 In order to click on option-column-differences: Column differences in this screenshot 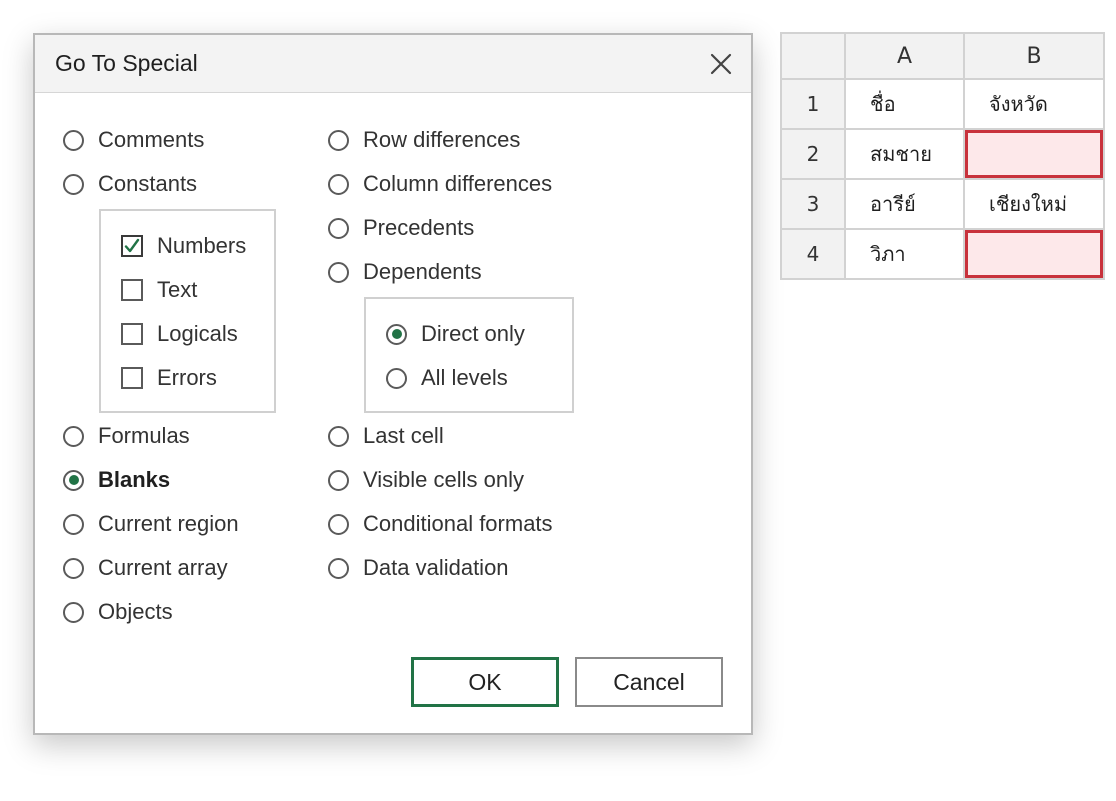, I will do `click(440, 184)`.